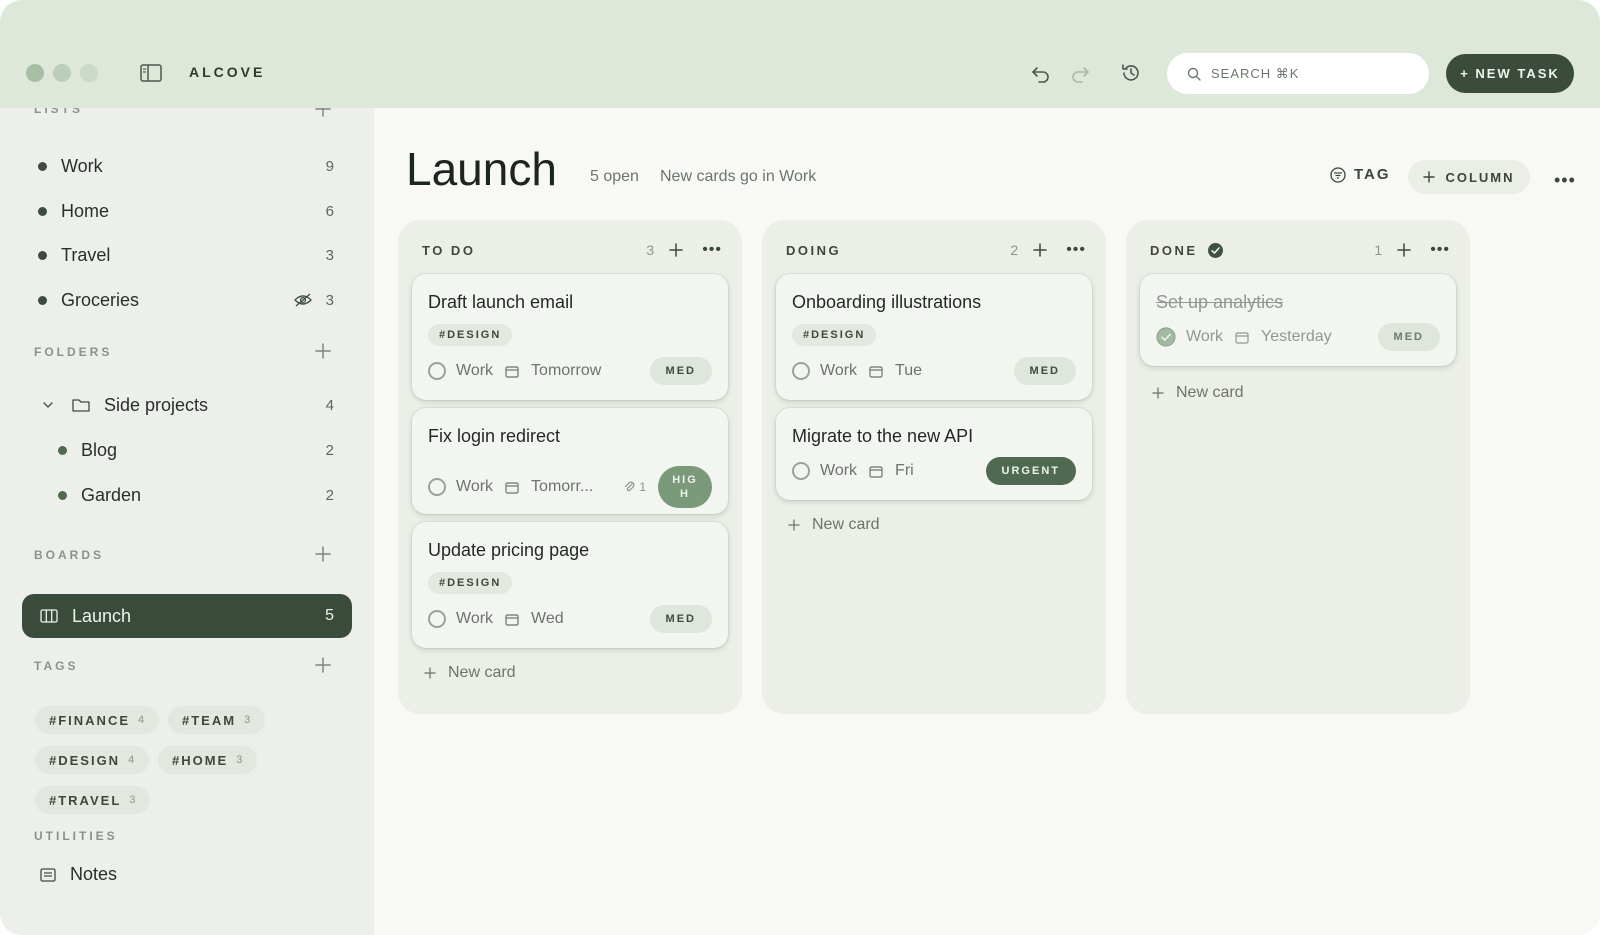  What do you see at coordinates (188, 405) in the screenshot?
I see `folder-side-projects: Side projects 4` at bounding box center [188, 405].